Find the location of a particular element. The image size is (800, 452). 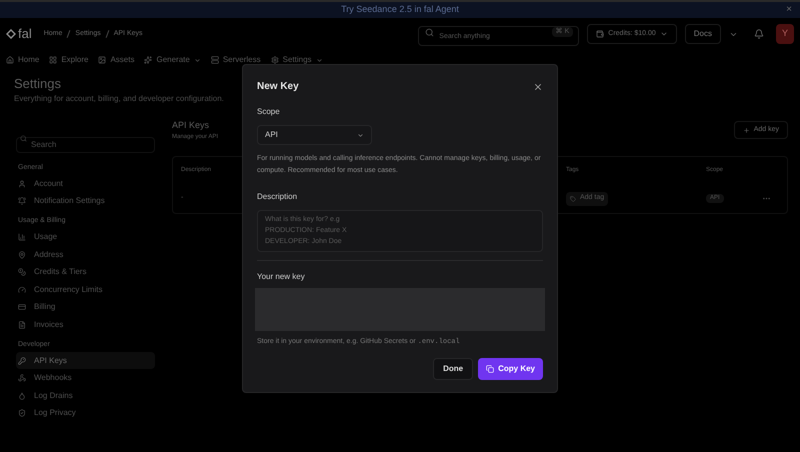

field-label: Description is located at coordinates (277, 197).